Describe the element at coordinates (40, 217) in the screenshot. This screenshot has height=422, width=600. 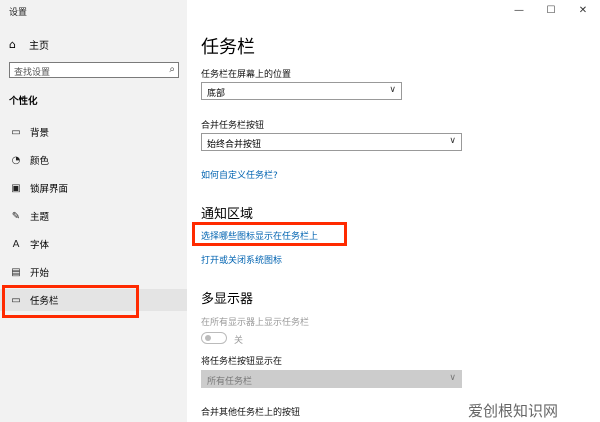
I see `sidebar-item-label: 主题` at that location.